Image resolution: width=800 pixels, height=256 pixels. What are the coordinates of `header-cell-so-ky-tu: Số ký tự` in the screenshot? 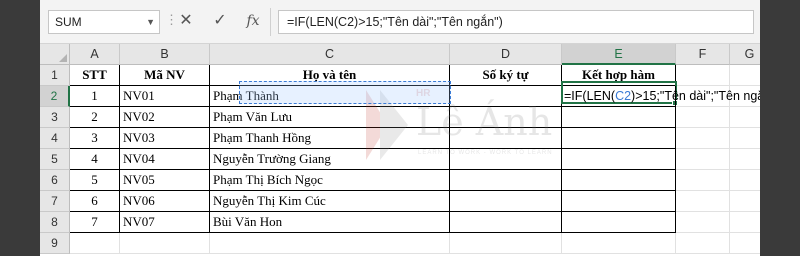 It's located at (506, 75).